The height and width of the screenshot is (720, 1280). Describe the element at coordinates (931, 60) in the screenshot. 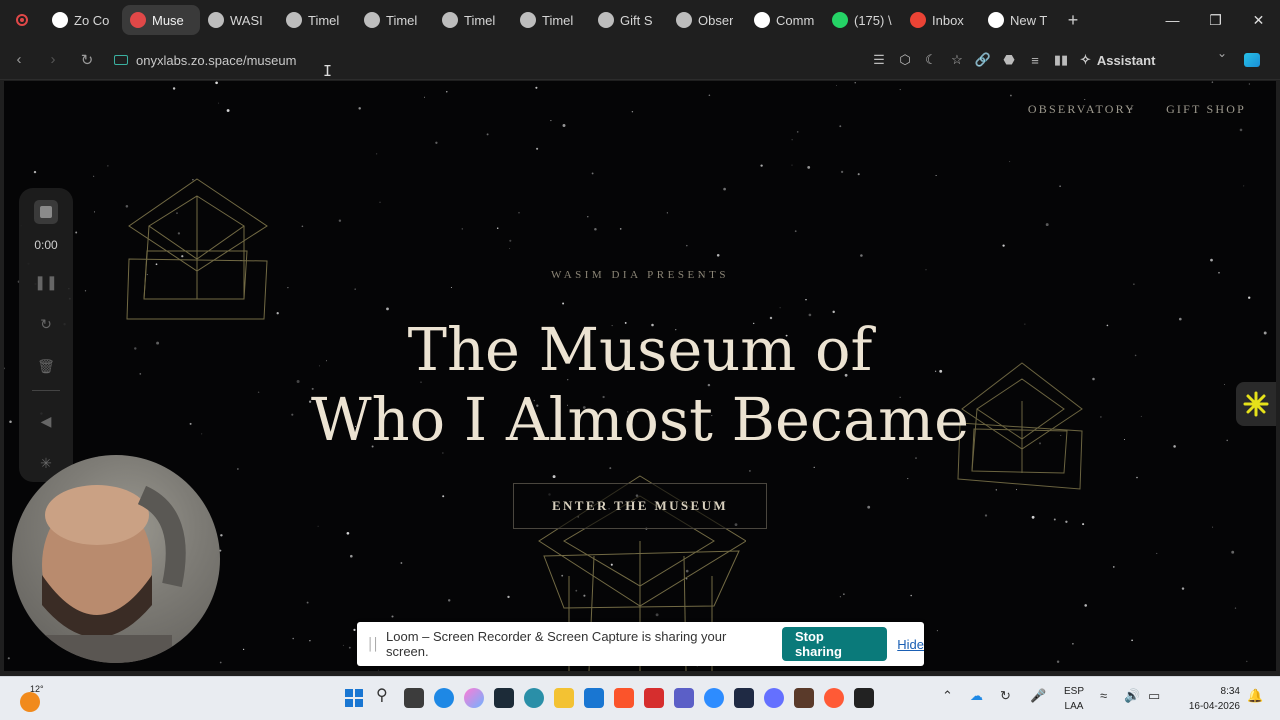

I see `moon-icon: ☾` at that location.